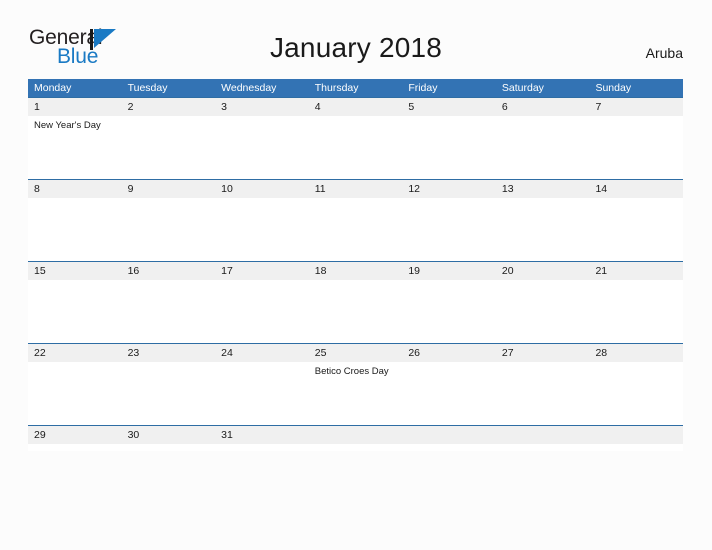 The image size is (712, 550). Describe the element at coordinates (75, 107) in the screenshot. I see `day-number: 1` at that location.